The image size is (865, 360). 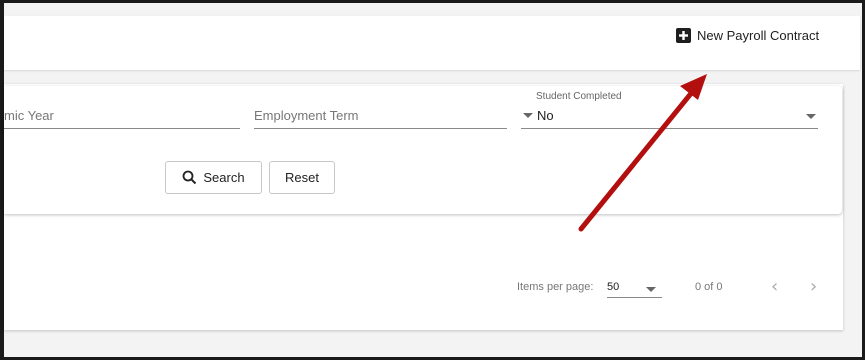 What do you see at coordinates (642, 153) in the screenshot?
I see `annotation-arrow` at bounding box center [642, 153].